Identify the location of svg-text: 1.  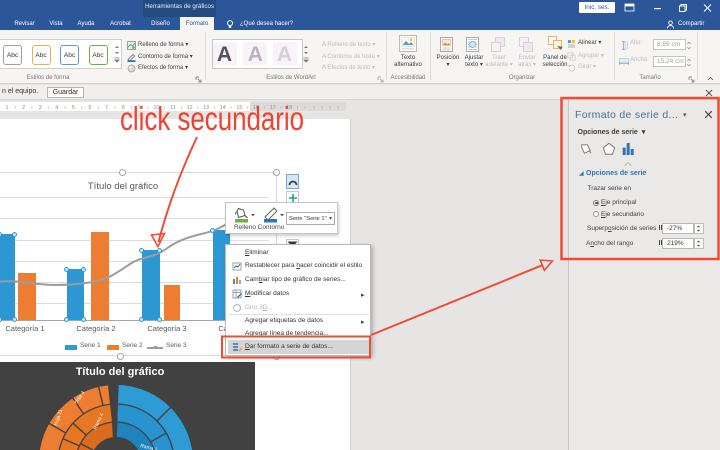
(7, 108).